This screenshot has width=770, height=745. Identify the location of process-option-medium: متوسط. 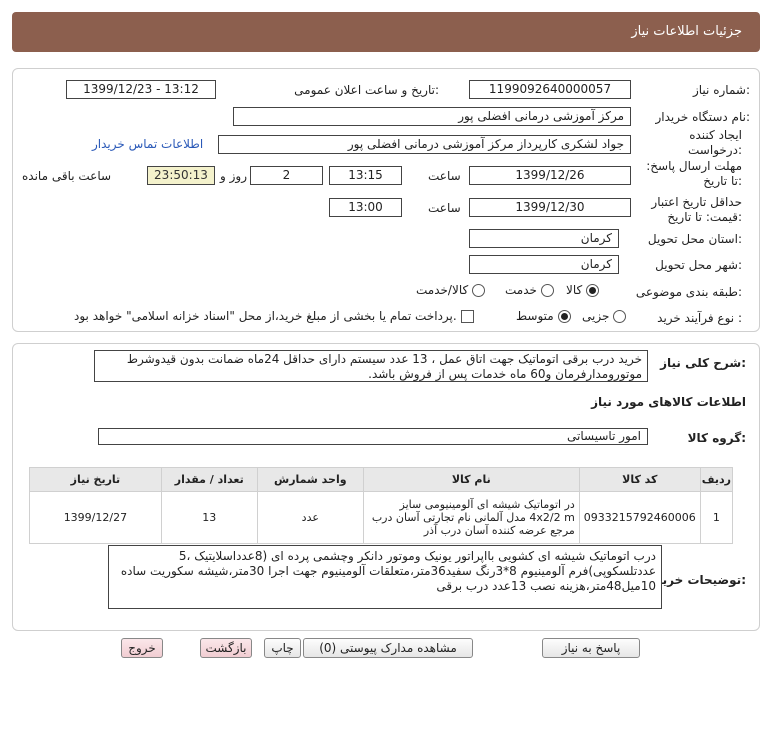
(543, 316).